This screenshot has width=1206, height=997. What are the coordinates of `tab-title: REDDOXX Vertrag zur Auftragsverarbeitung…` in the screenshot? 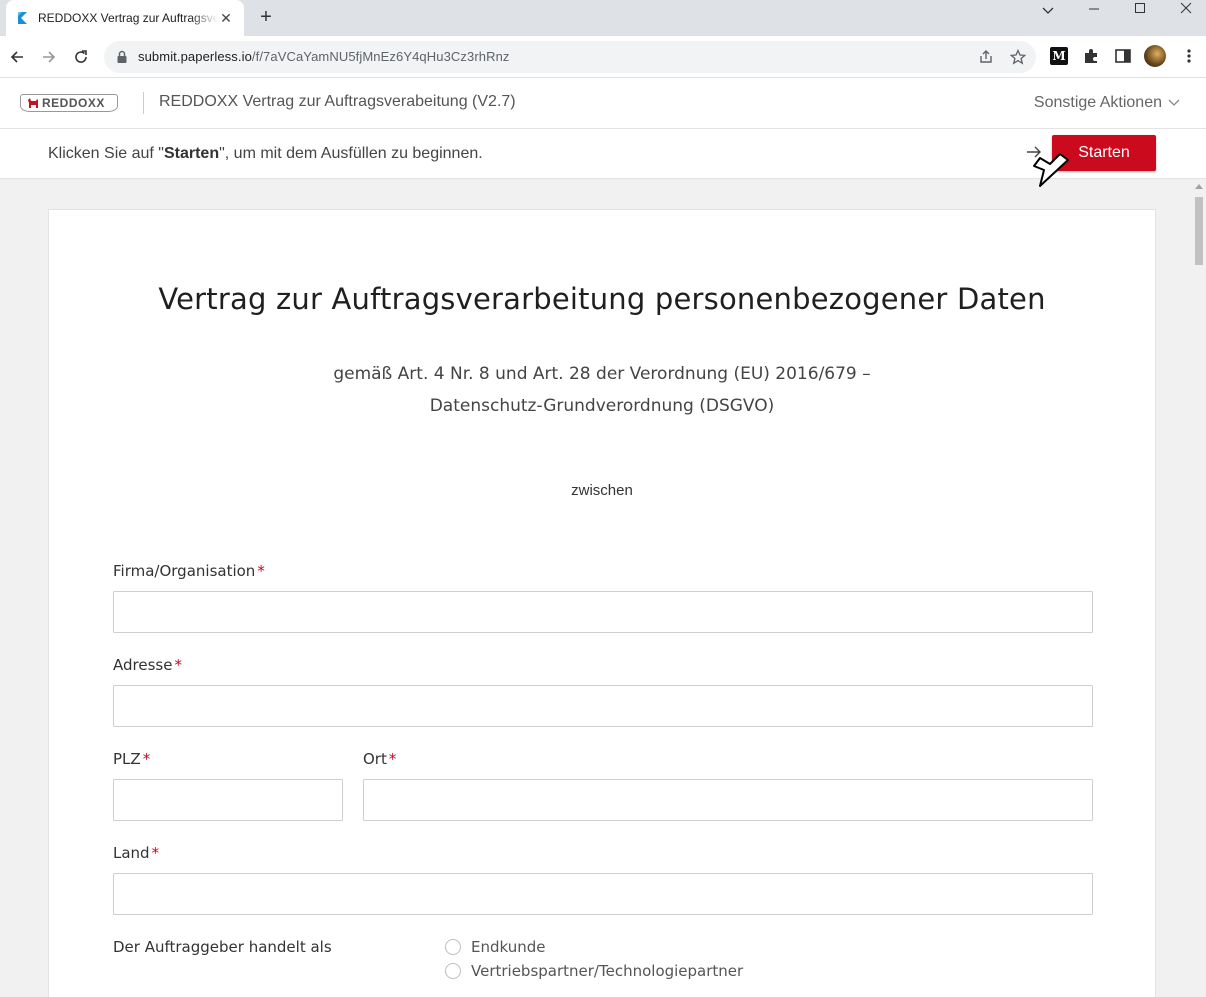 It's located at (128, 18).